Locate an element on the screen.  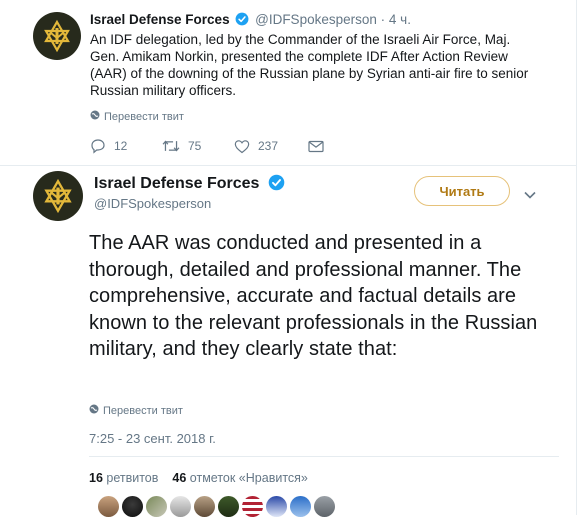
direct-message-button is located at coordinates (316, 146).